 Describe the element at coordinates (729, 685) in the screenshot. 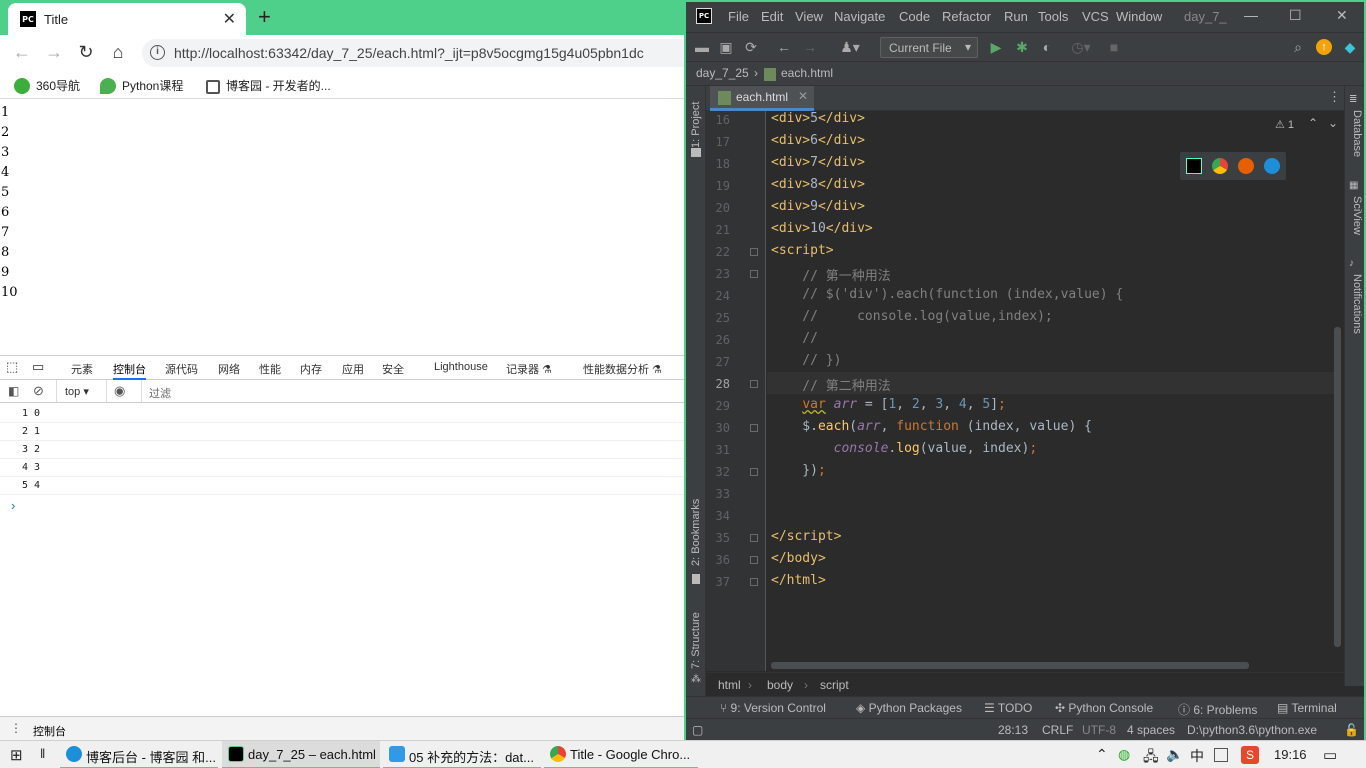

I see `crumb-html: html` at that location.